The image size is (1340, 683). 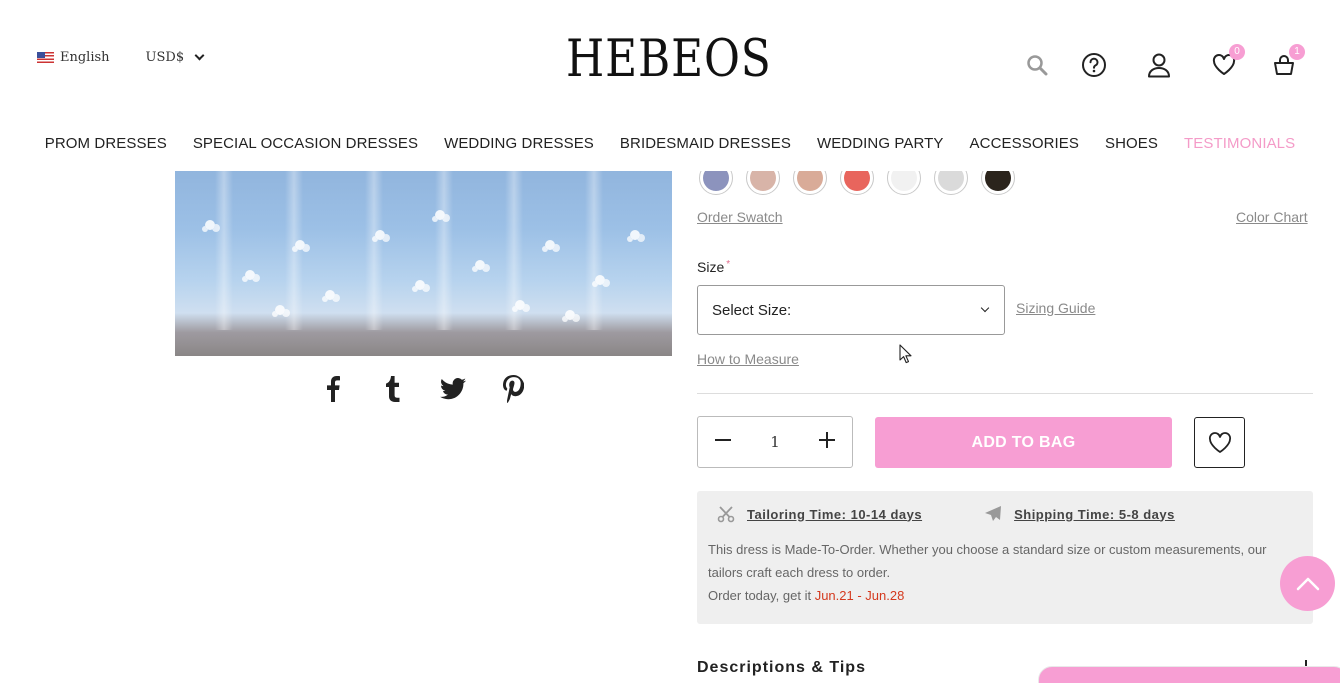 What do you see at coordinates (519, 143) in the screenshot?
I see `nav-wedding-dresses: WEDDING DRESSES` at bounding box center [519, 143].